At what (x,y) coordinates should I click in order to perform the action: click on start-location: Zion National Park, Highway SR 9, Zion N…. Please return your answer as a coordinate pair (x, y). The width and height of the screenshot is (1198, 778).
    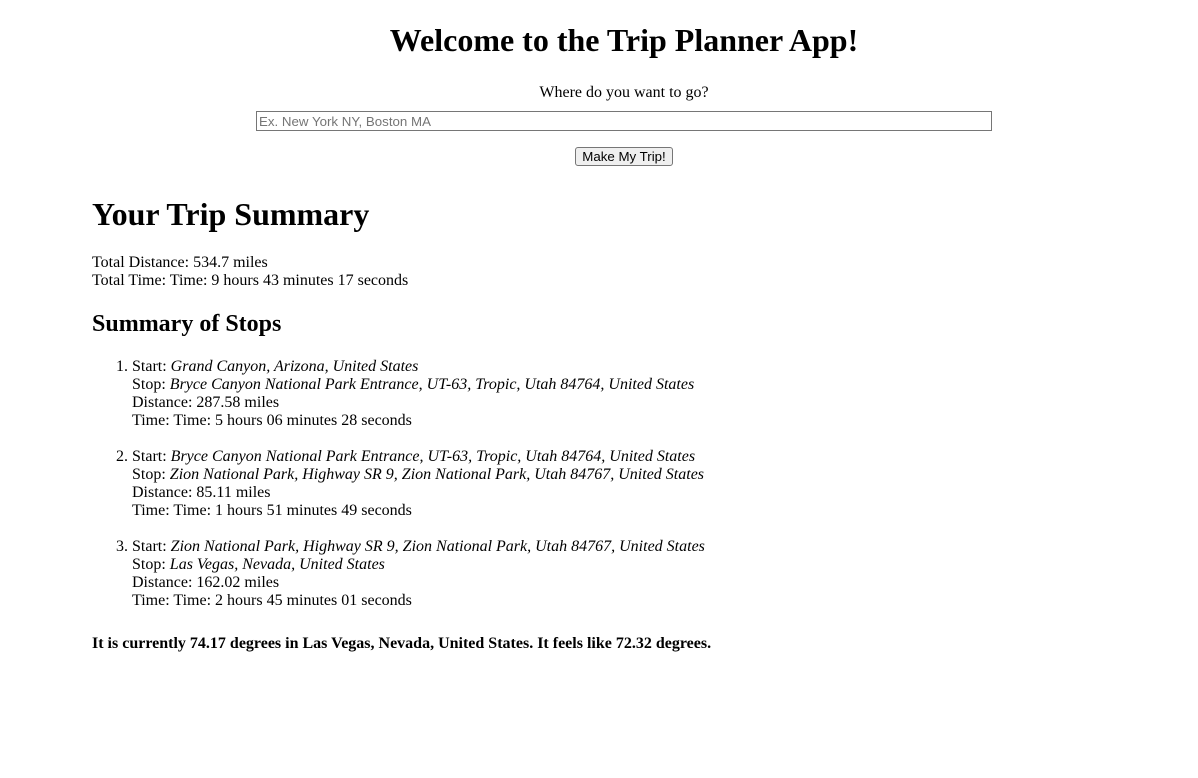
    Looking at the image, I should click on (437, 546).